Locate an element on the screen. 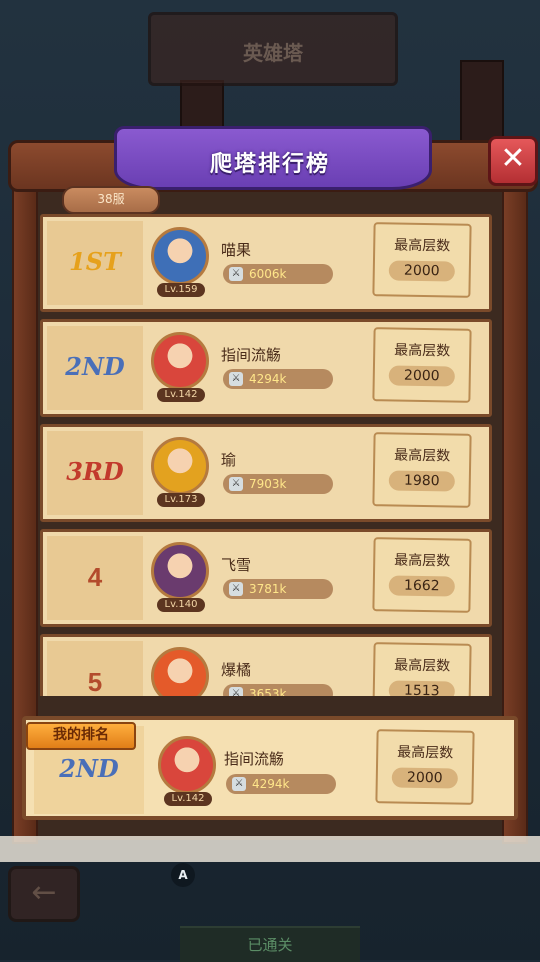 The width and height of the screenshot is (540, 962). player-name: 喵果 is located at coordinates (236, 250).